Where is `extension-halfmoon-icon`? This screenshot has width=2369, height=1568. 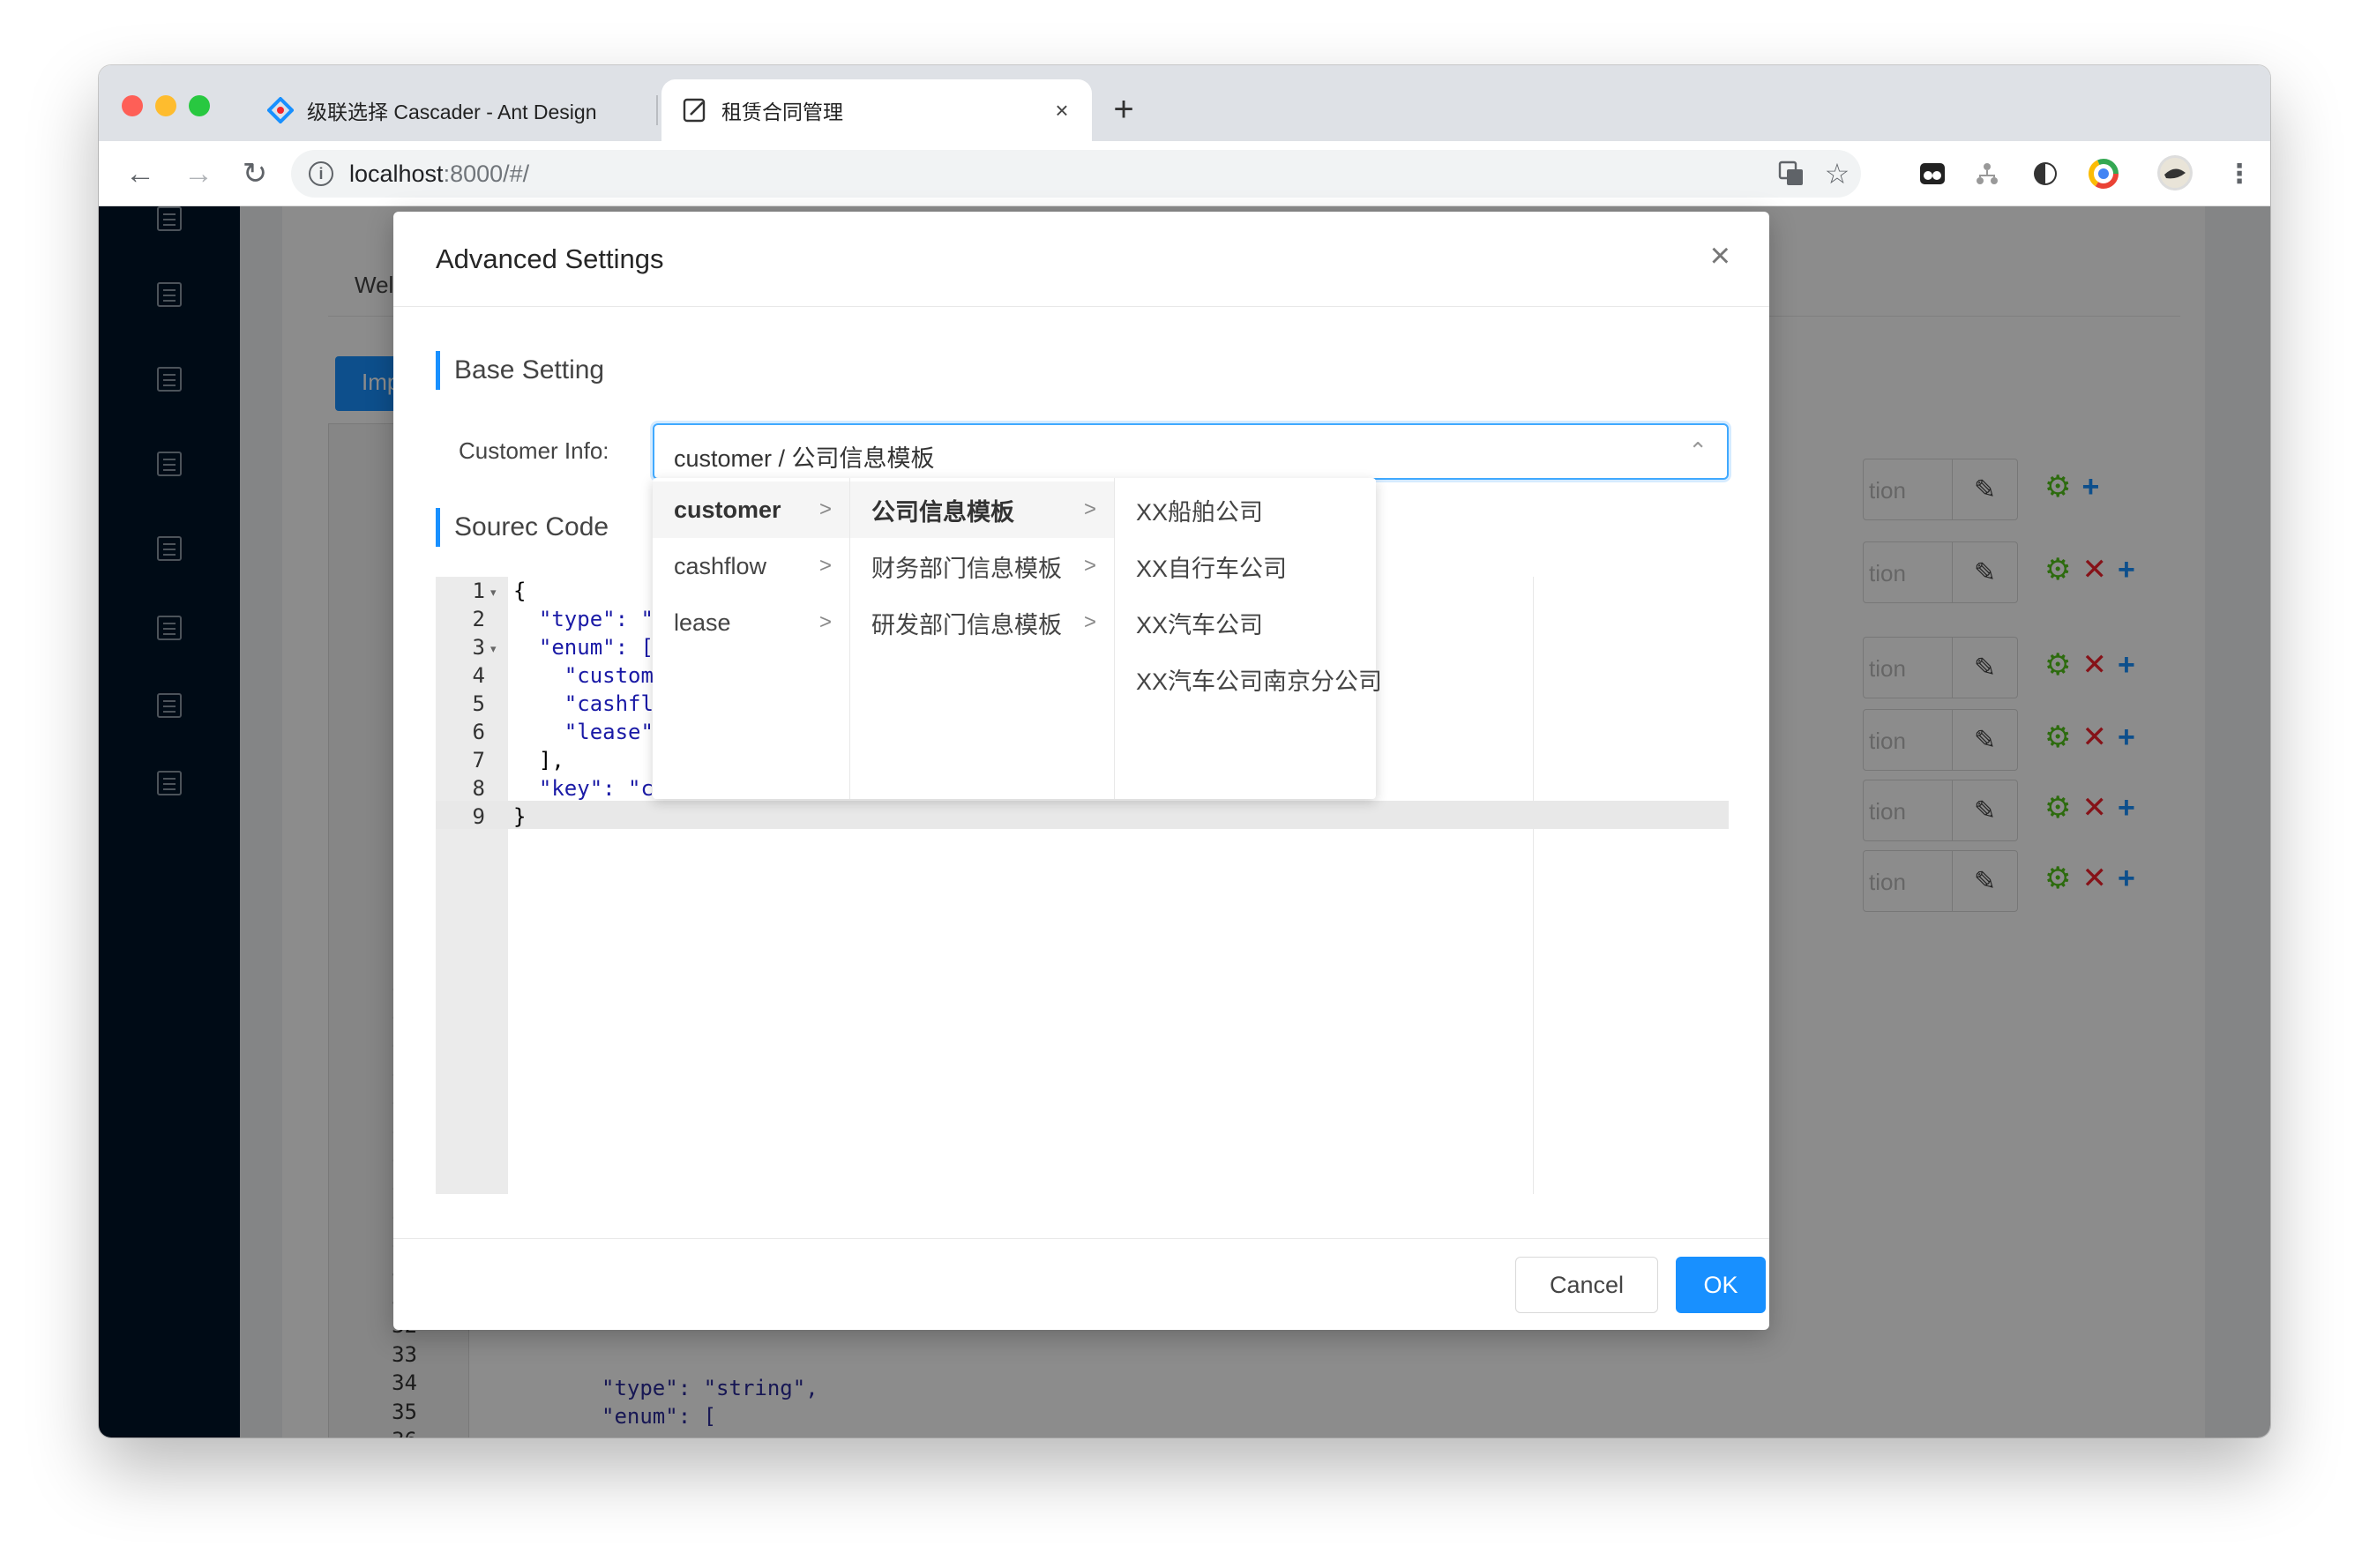 extension-halfmoon-icon is located at coordinates (2045, 174).